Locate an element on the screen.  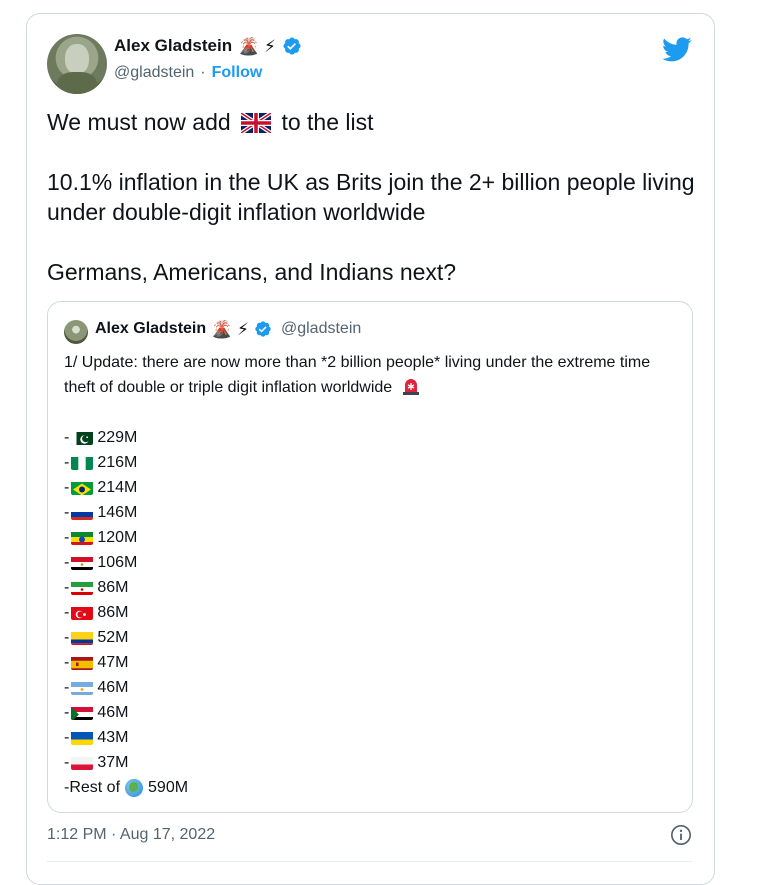
quoted-author-emojis: 🌋 ⚡ is located at coordinates (230, 329).